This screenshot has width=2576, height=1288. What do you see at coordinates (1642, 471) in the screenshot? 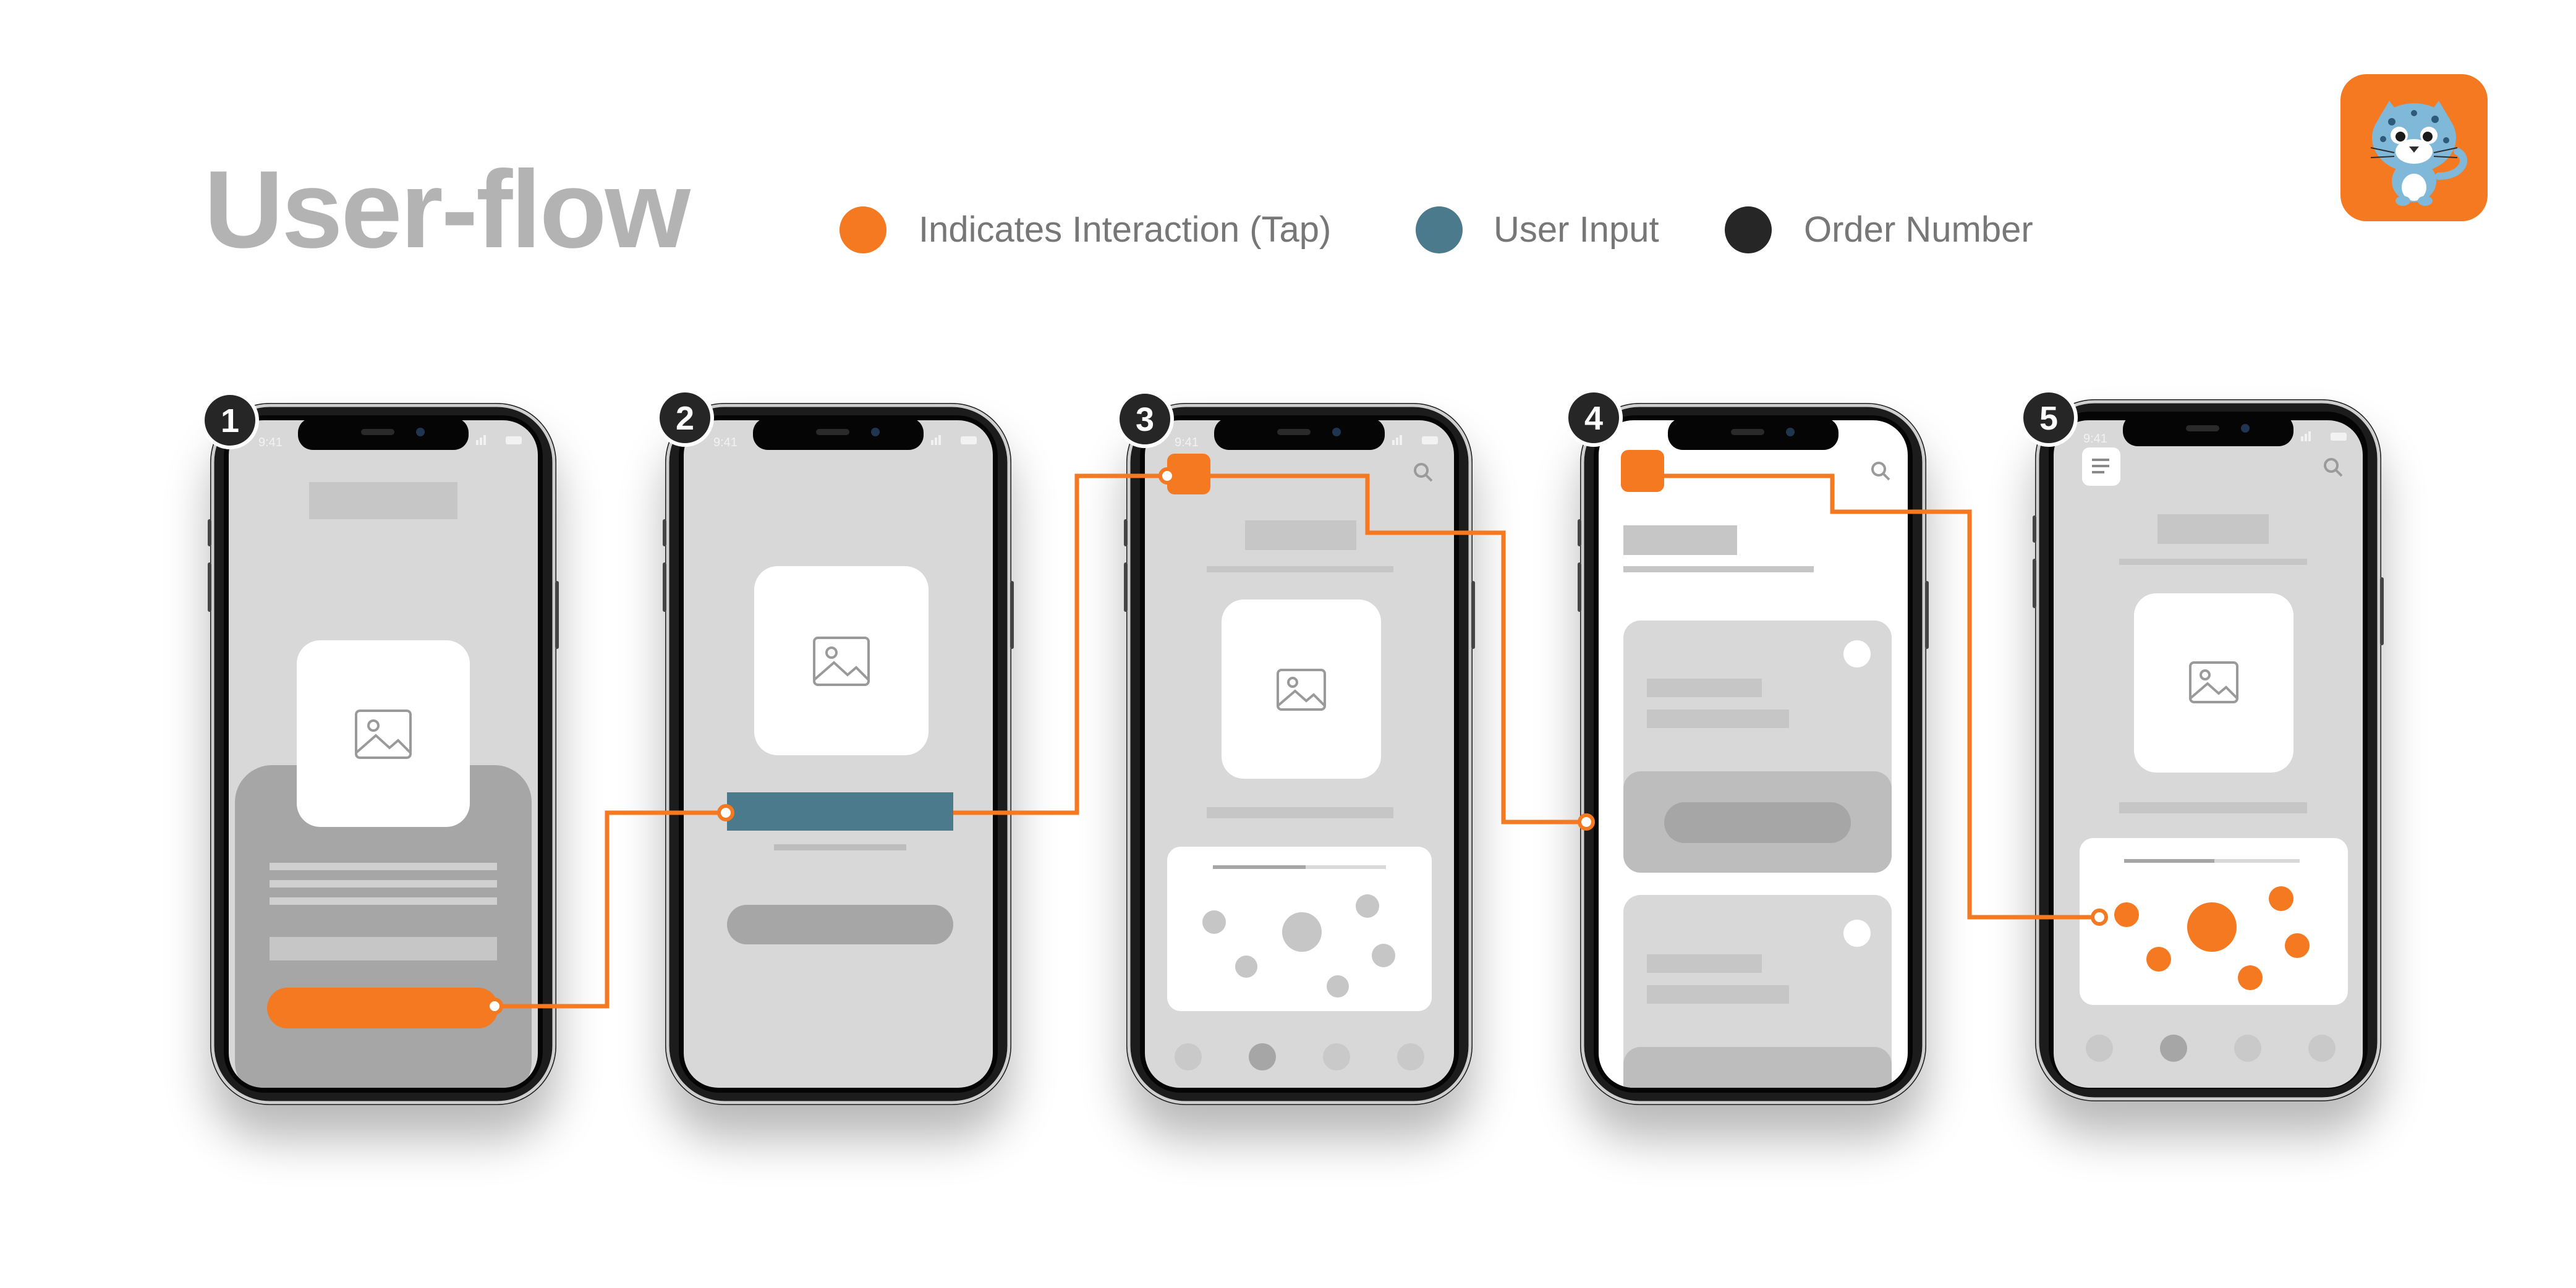
I see `menu-button` at bounding box center [1642, 471].